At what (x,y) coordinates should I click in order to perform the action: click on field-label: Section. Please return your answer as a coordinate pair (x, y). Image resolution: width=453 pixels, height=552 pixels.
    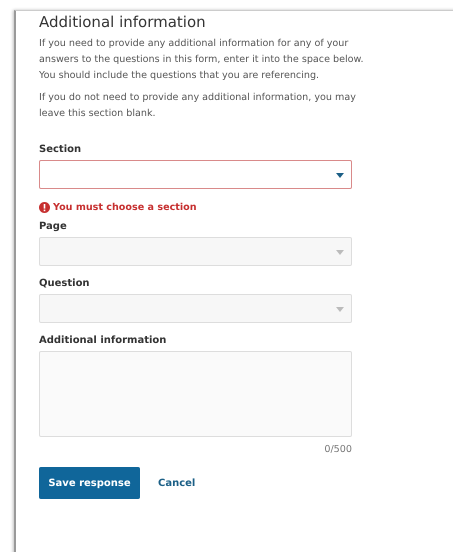
    Looking at the image, I should click on (60, 149).